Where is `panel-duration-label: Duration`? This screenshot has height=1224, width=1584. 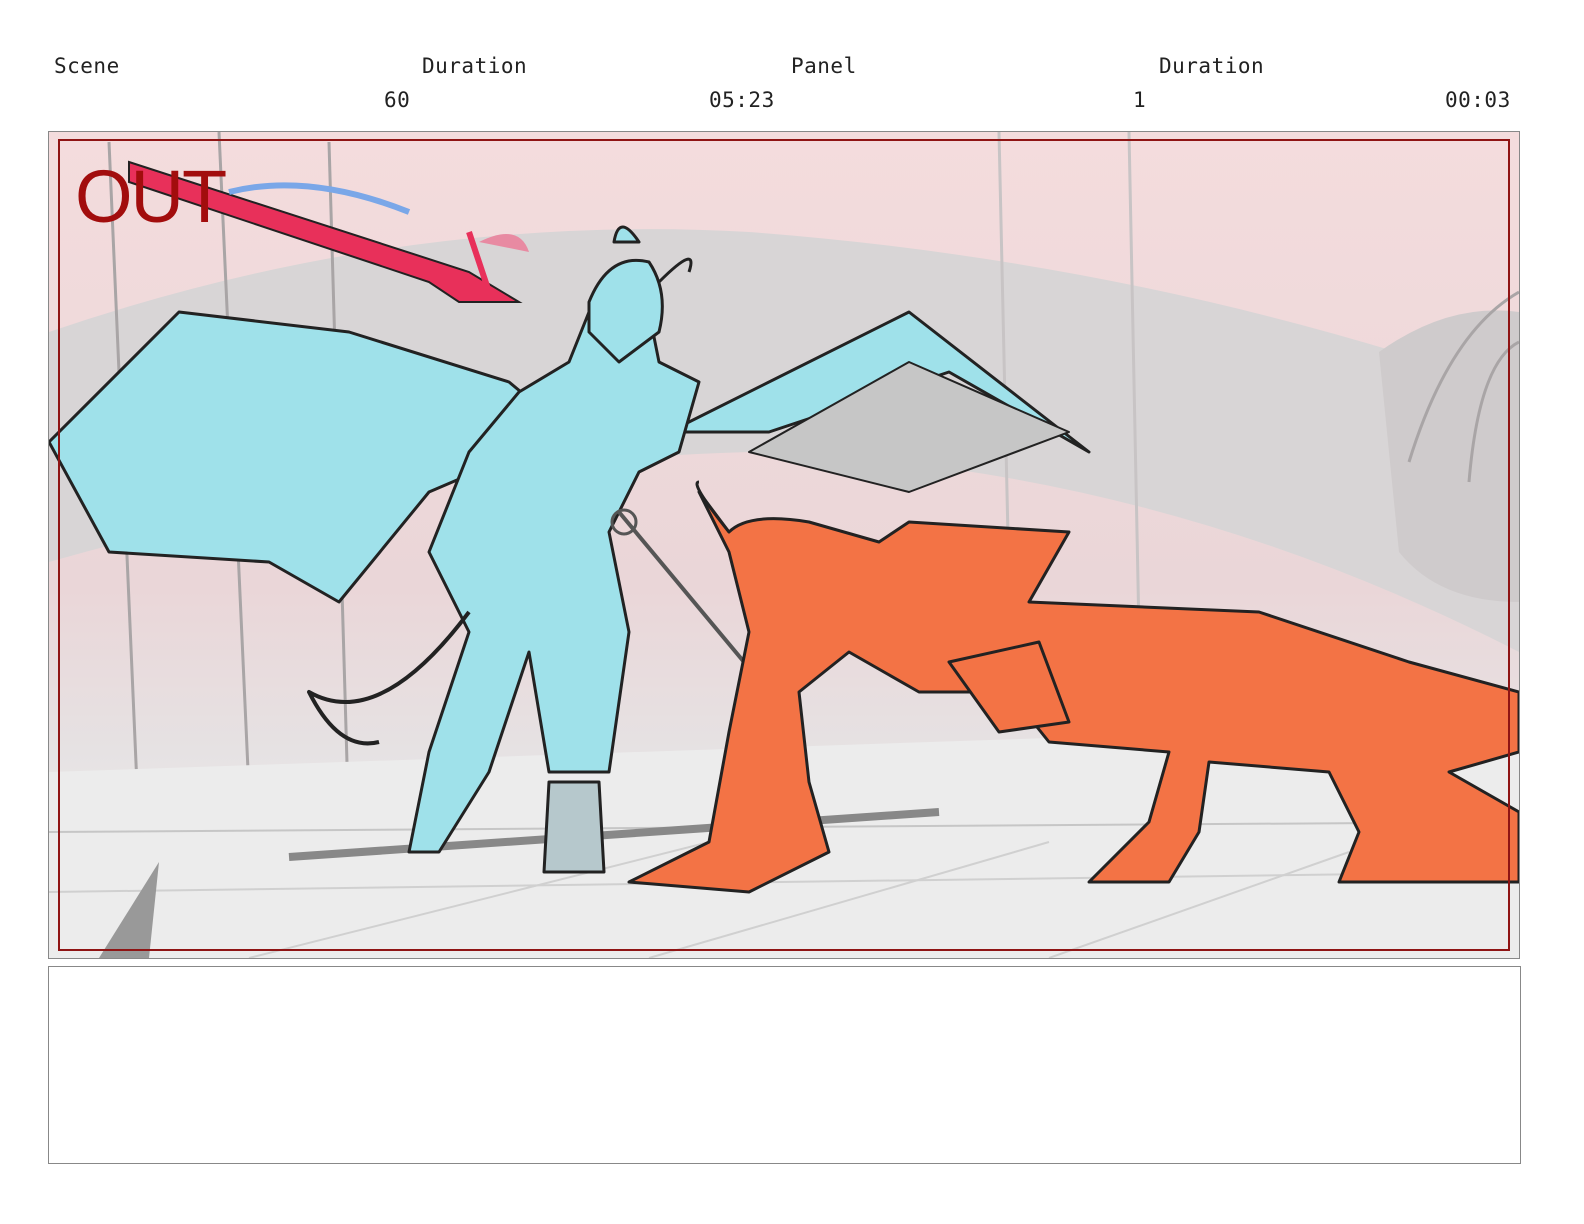 panel-duration-label: Duration is located at coordinates (1212, 66).